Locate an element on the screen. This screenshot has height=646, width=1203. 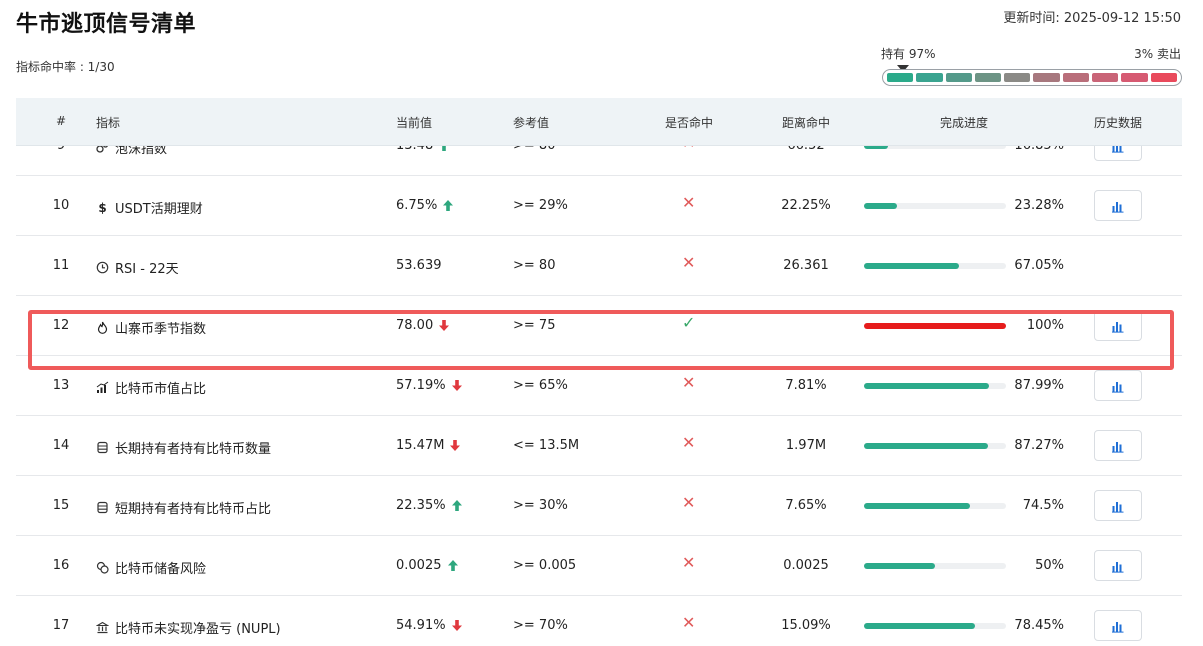
page-title: 牛市逃顶信号清单 is located at coordinates (106, 24).